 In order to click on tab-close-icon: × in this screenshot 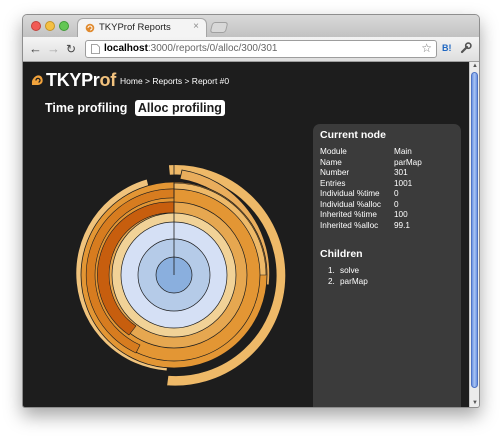, I will do `click(196, 26)`.